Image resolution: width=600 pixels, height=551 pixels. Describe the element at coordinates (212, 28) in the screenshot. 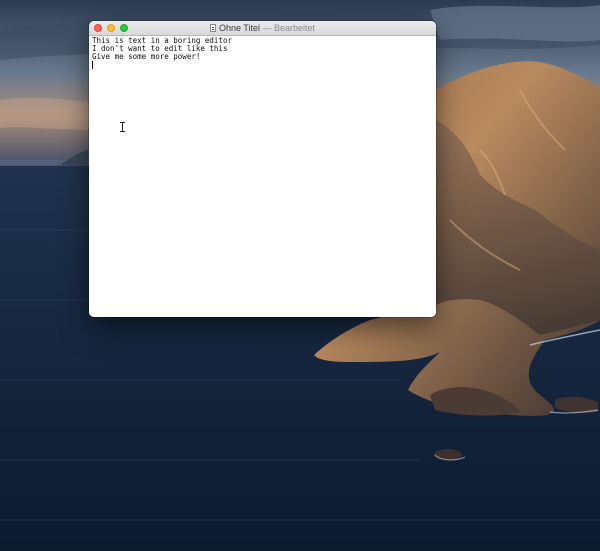

I see `document-icon` at that location.